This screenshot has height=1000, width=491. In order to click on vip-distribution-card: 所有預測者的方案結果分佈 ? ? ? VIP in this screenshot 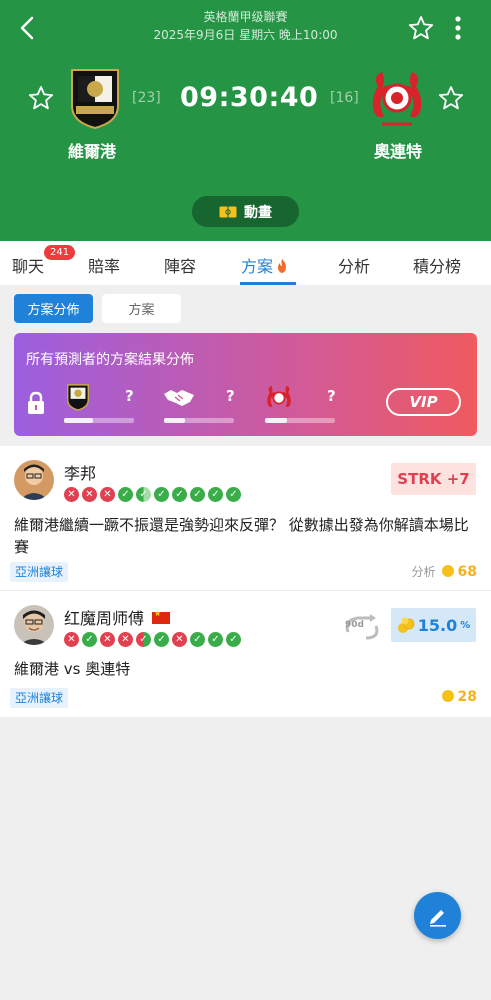, I will do `click(245, 384)`.